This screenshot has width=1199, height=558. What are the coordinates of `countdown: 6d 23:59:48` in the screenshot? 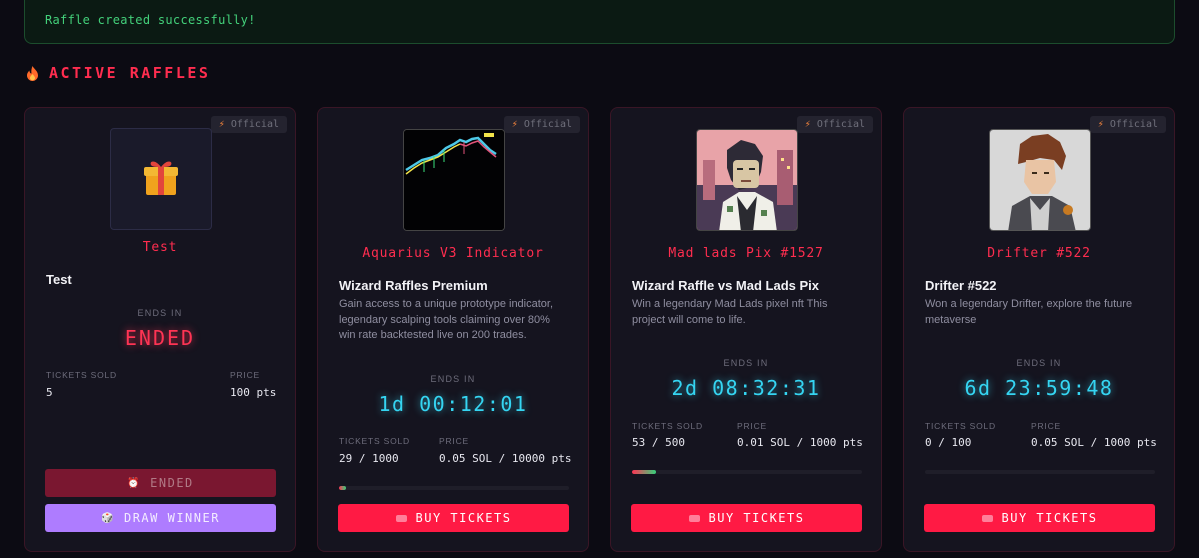 It's located at (1039, 388).